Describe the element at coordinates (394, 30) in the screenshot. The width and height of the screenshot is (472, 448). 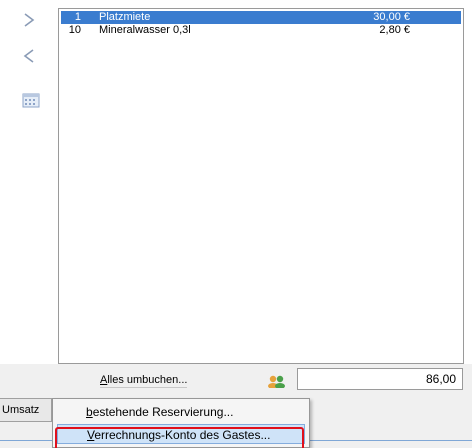
I see `item-price: 2,80 €` at that location.